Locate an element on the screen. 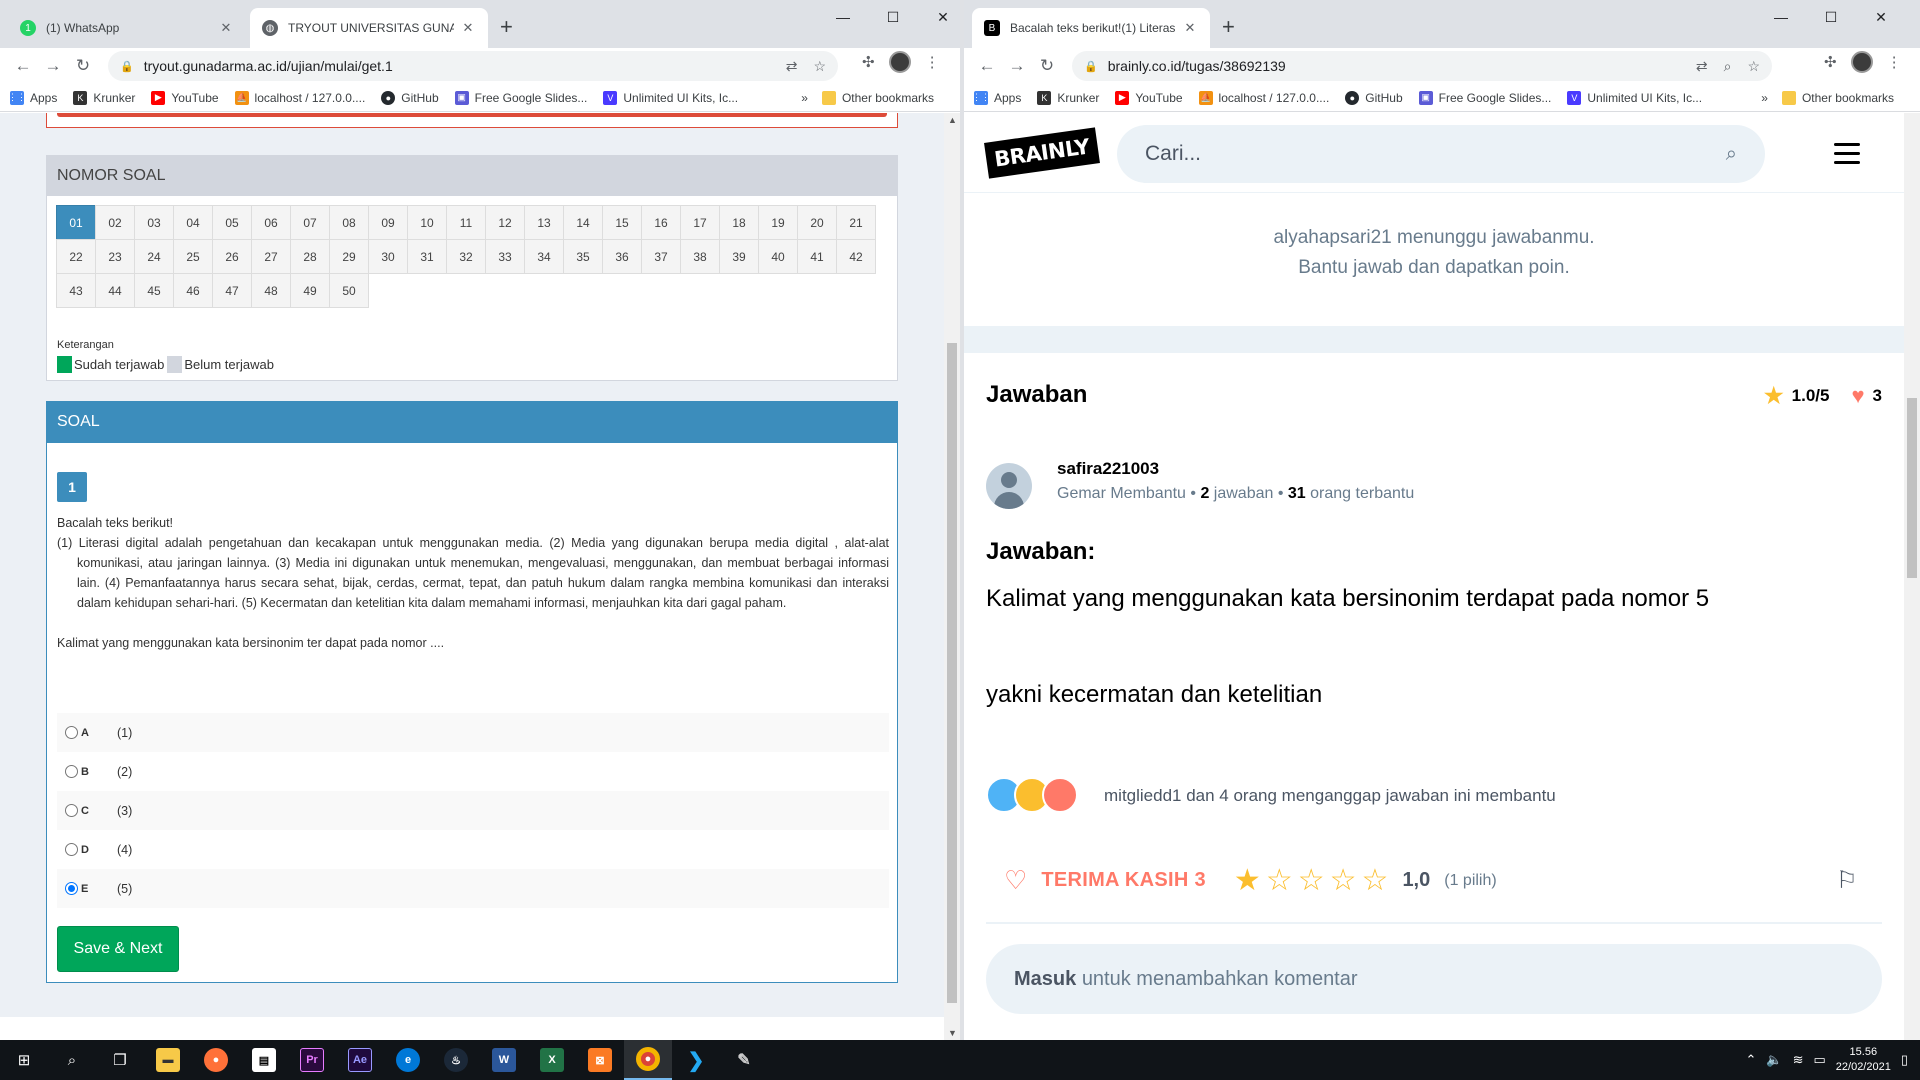  question-number-45: 45 is located at coordinates (154, 290).